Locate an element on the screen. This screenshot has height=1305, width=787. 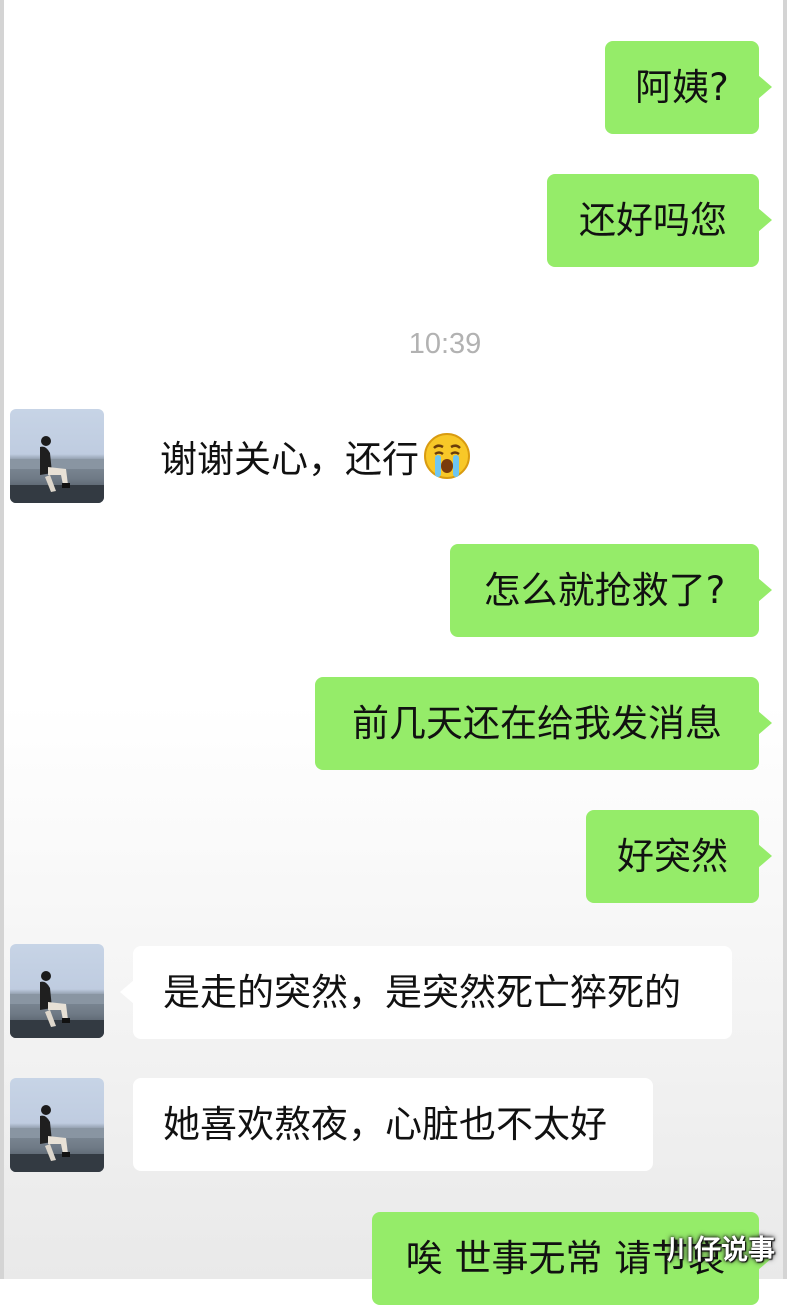
incoming-message-bubble: 她喜欢熬夜，心脏也不太好 is located at coordinates (393, 1124).